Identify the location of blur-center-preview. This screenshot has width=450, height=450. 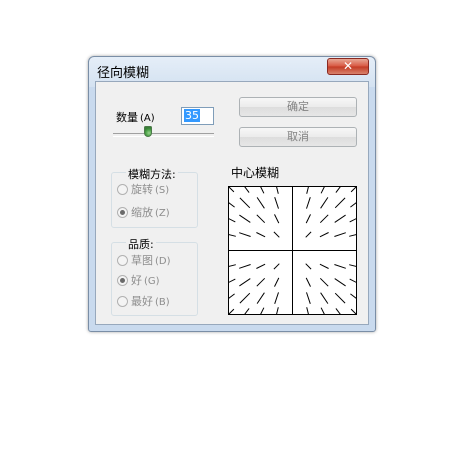
(292, 250).